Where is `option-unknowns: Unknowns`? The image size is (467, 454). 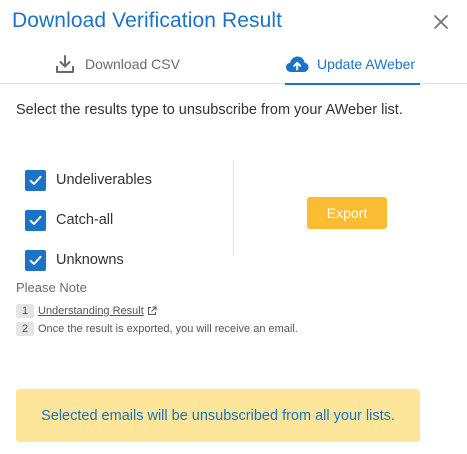
option-unknowns: Unknowns is located at coordinates (88, 260).